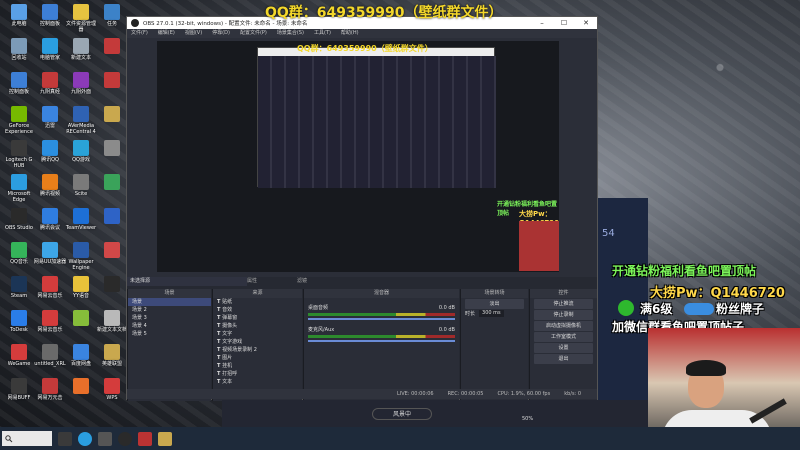 The height and width of the screenshot is (450, 800). I want to click on desktop-icon: OBS Studio, so click(19, 219).